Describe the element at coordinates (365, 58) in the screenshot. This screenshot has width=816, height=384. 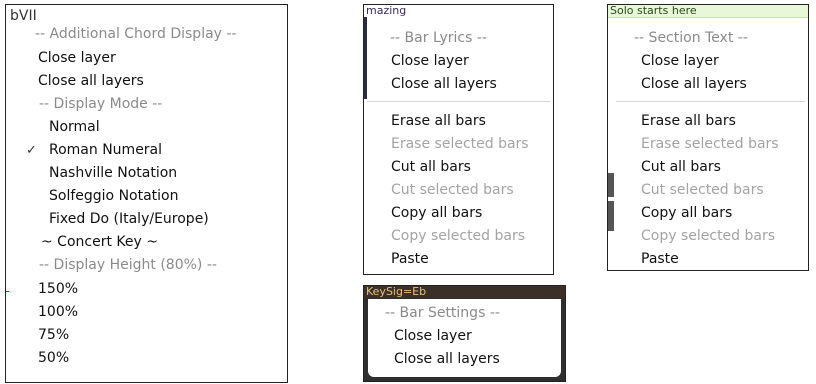
I see `lyric-bar-edge` at that location.